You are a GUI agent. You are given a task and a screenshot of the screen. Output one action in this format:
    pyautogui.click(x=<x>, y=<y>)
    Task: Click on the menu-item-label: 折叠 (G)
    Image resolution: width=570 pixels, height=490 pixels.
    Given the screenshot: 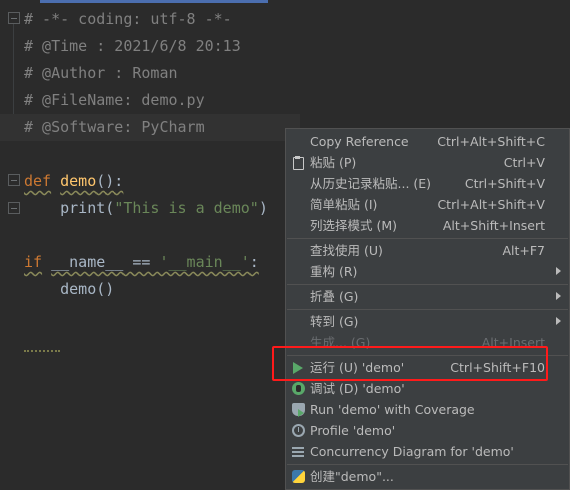 What is the action you would take?
    pyautogui.click(x=334, y=296)
    